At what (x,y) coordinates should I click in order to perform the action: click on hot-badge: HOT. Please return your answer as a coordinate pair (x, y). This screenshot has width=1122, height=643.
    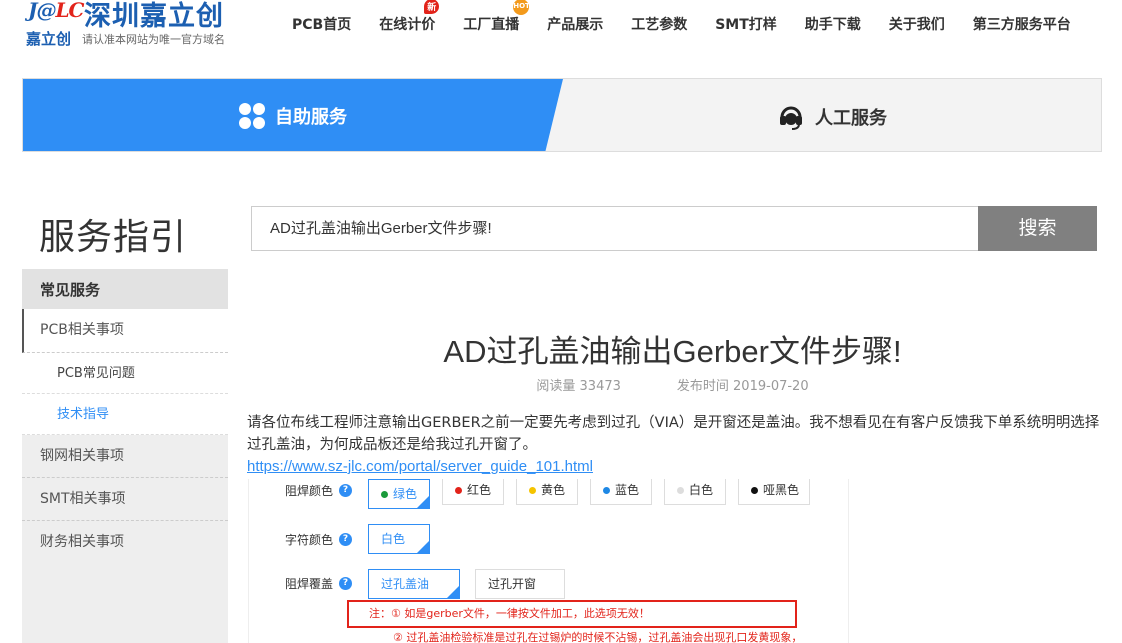
    Looking at the image, I should click on (521, 7).